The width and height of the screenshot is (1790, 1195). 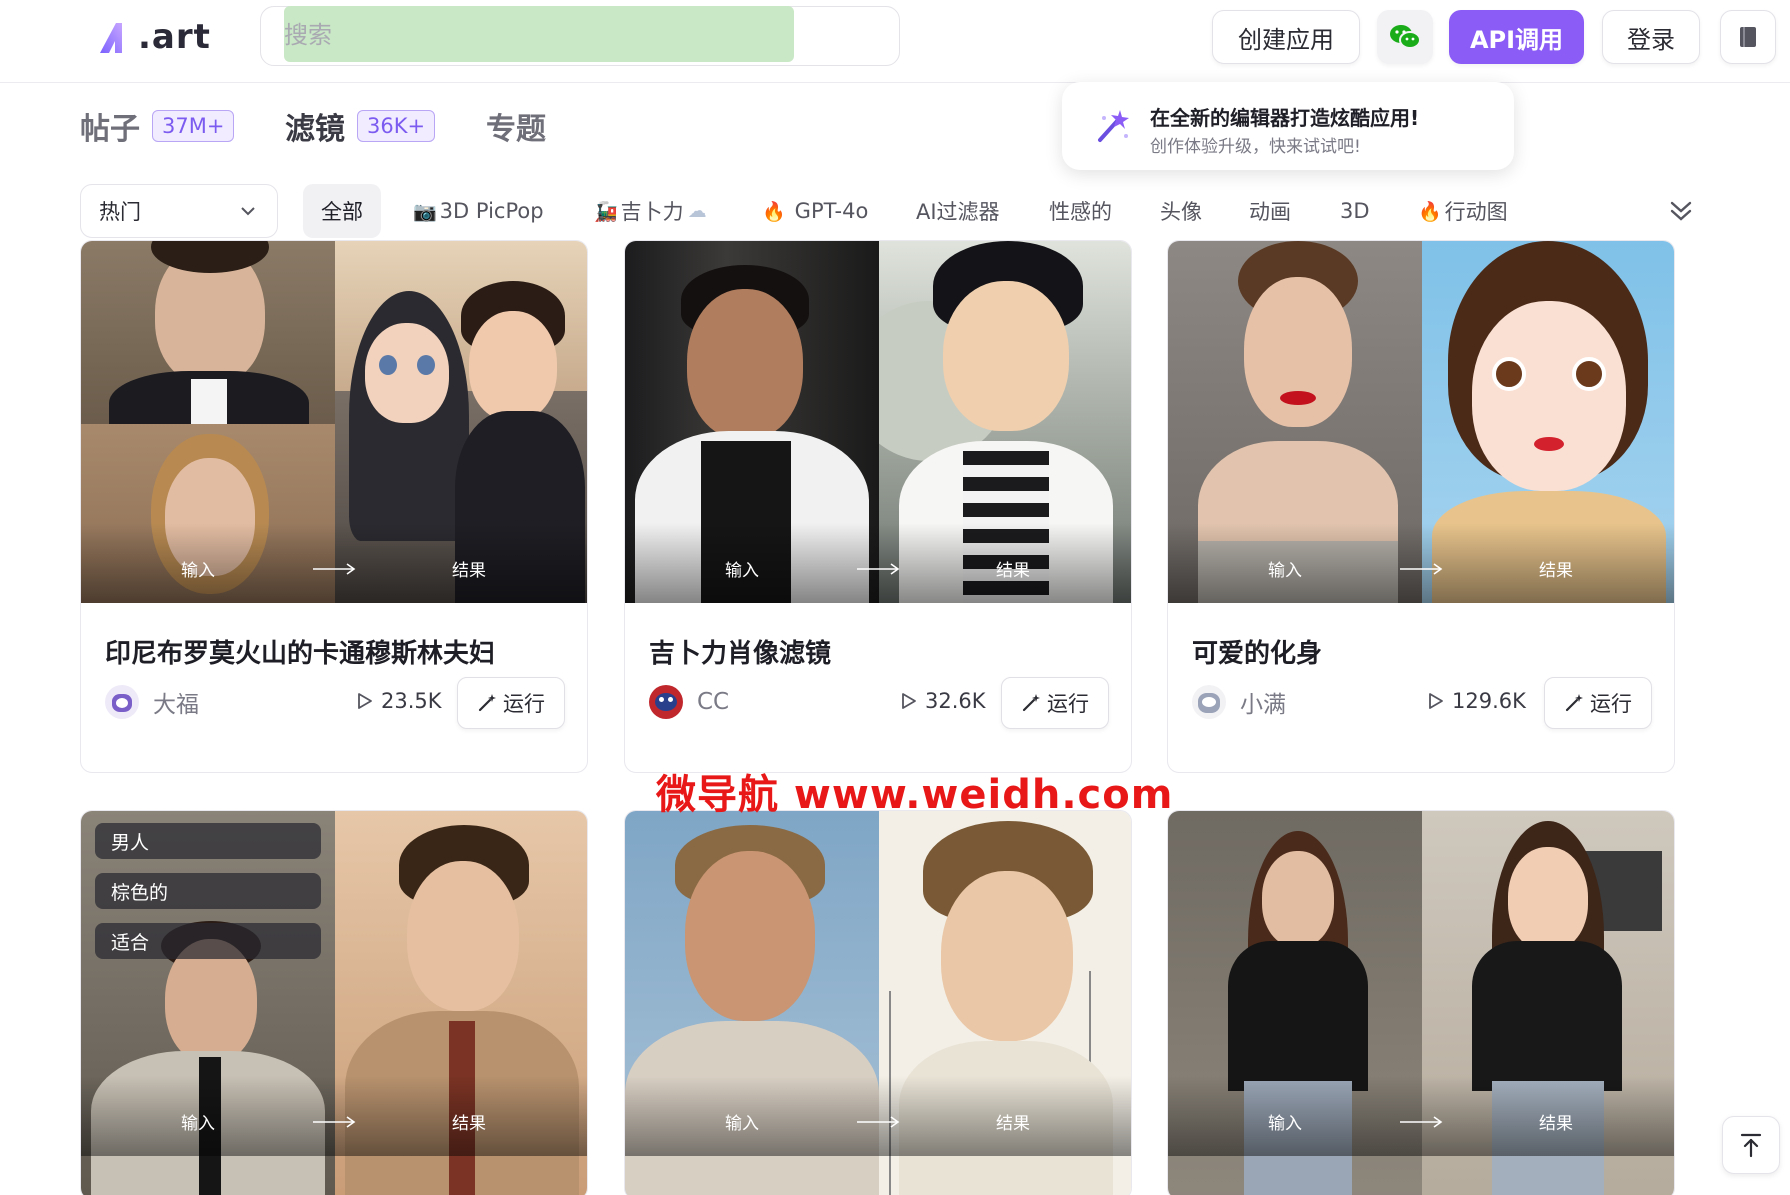 What do you see at coordinates (740, 654) in the screenshot?
I see `card-title: 吉卜力肖像滤镜` at bounding box center [740, 654].